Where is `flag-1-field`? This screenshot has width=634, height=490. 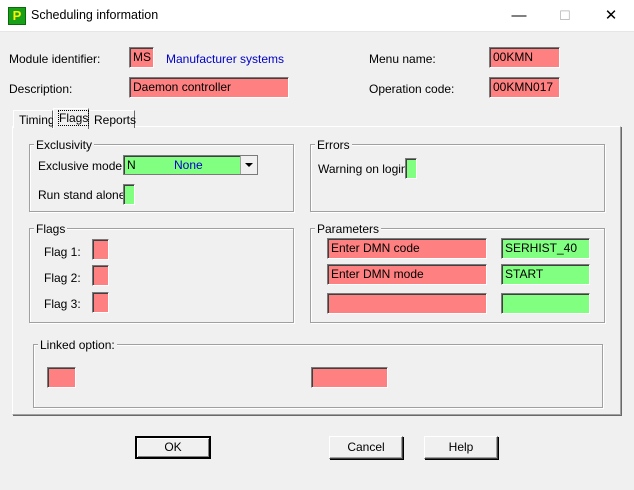 flag-1-field is located at coordinates (100, 249).